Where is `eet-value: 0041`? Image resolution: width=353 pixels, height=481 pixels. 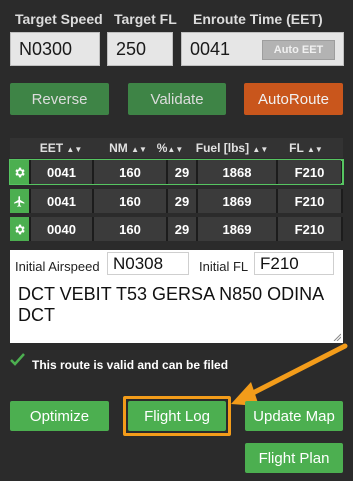 eet-value: 0041 is located at coordinates (210, 49).